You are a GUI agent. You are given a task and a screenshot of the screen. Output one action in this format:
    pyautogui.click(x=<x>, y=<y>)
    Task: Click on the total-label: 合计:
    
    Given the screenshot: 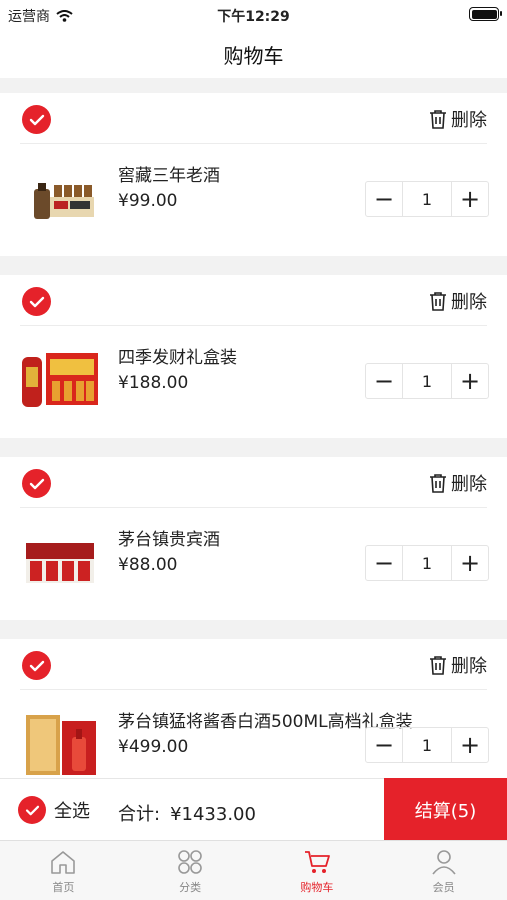 What is the action you would take?
    pyautogui.click(x=139, y=814)
    